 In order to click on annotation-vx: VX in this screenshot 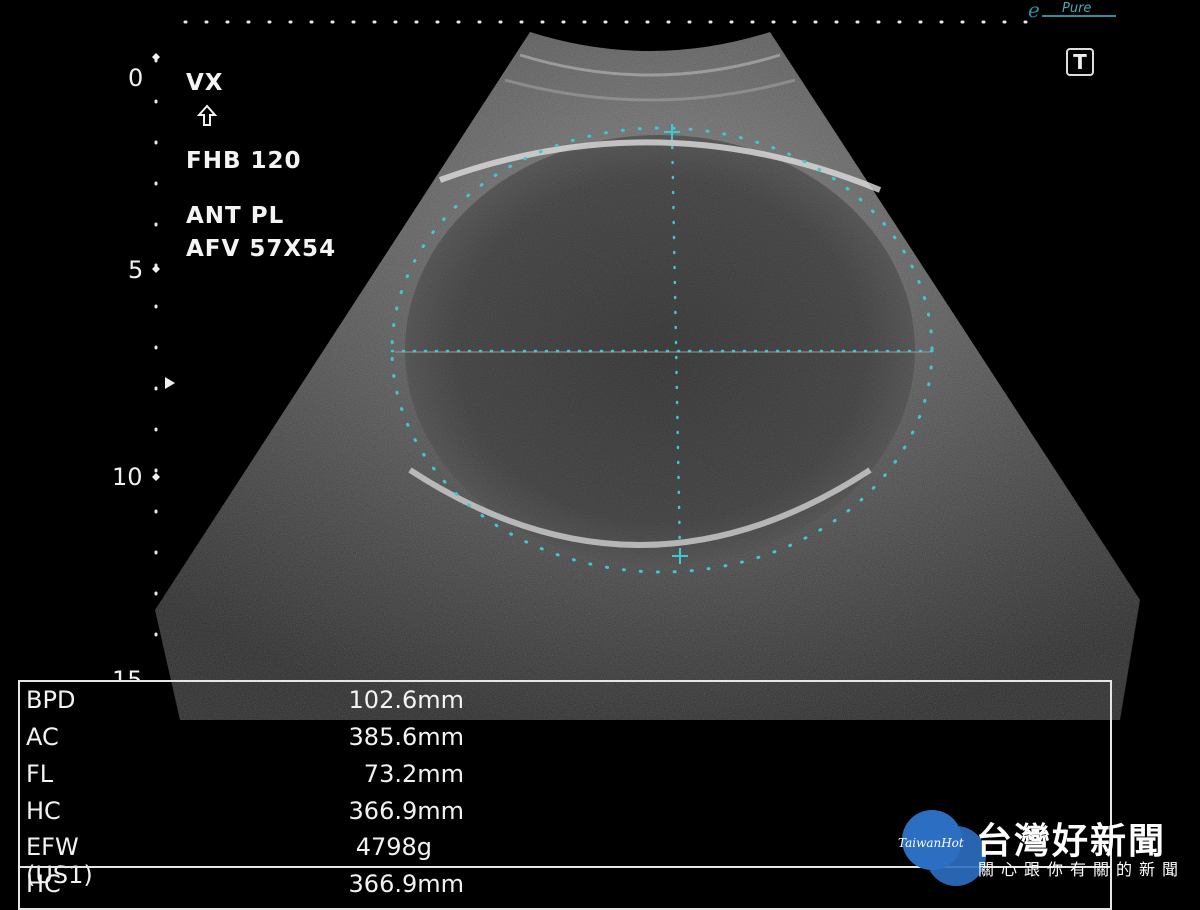, I will do `click(205, 83)`.